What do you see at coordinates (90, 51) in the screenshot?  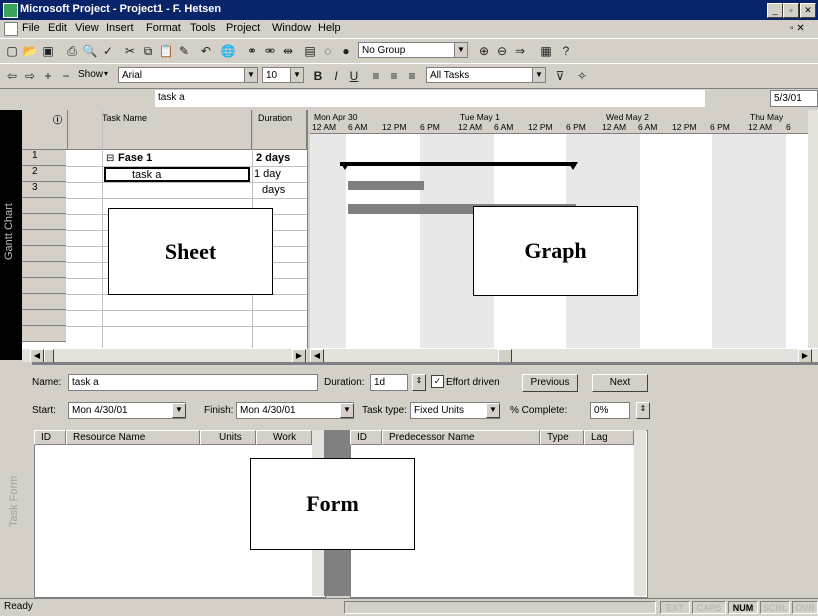 I see `print-preview-icon: 🔍` at bounding box center [90, 51].